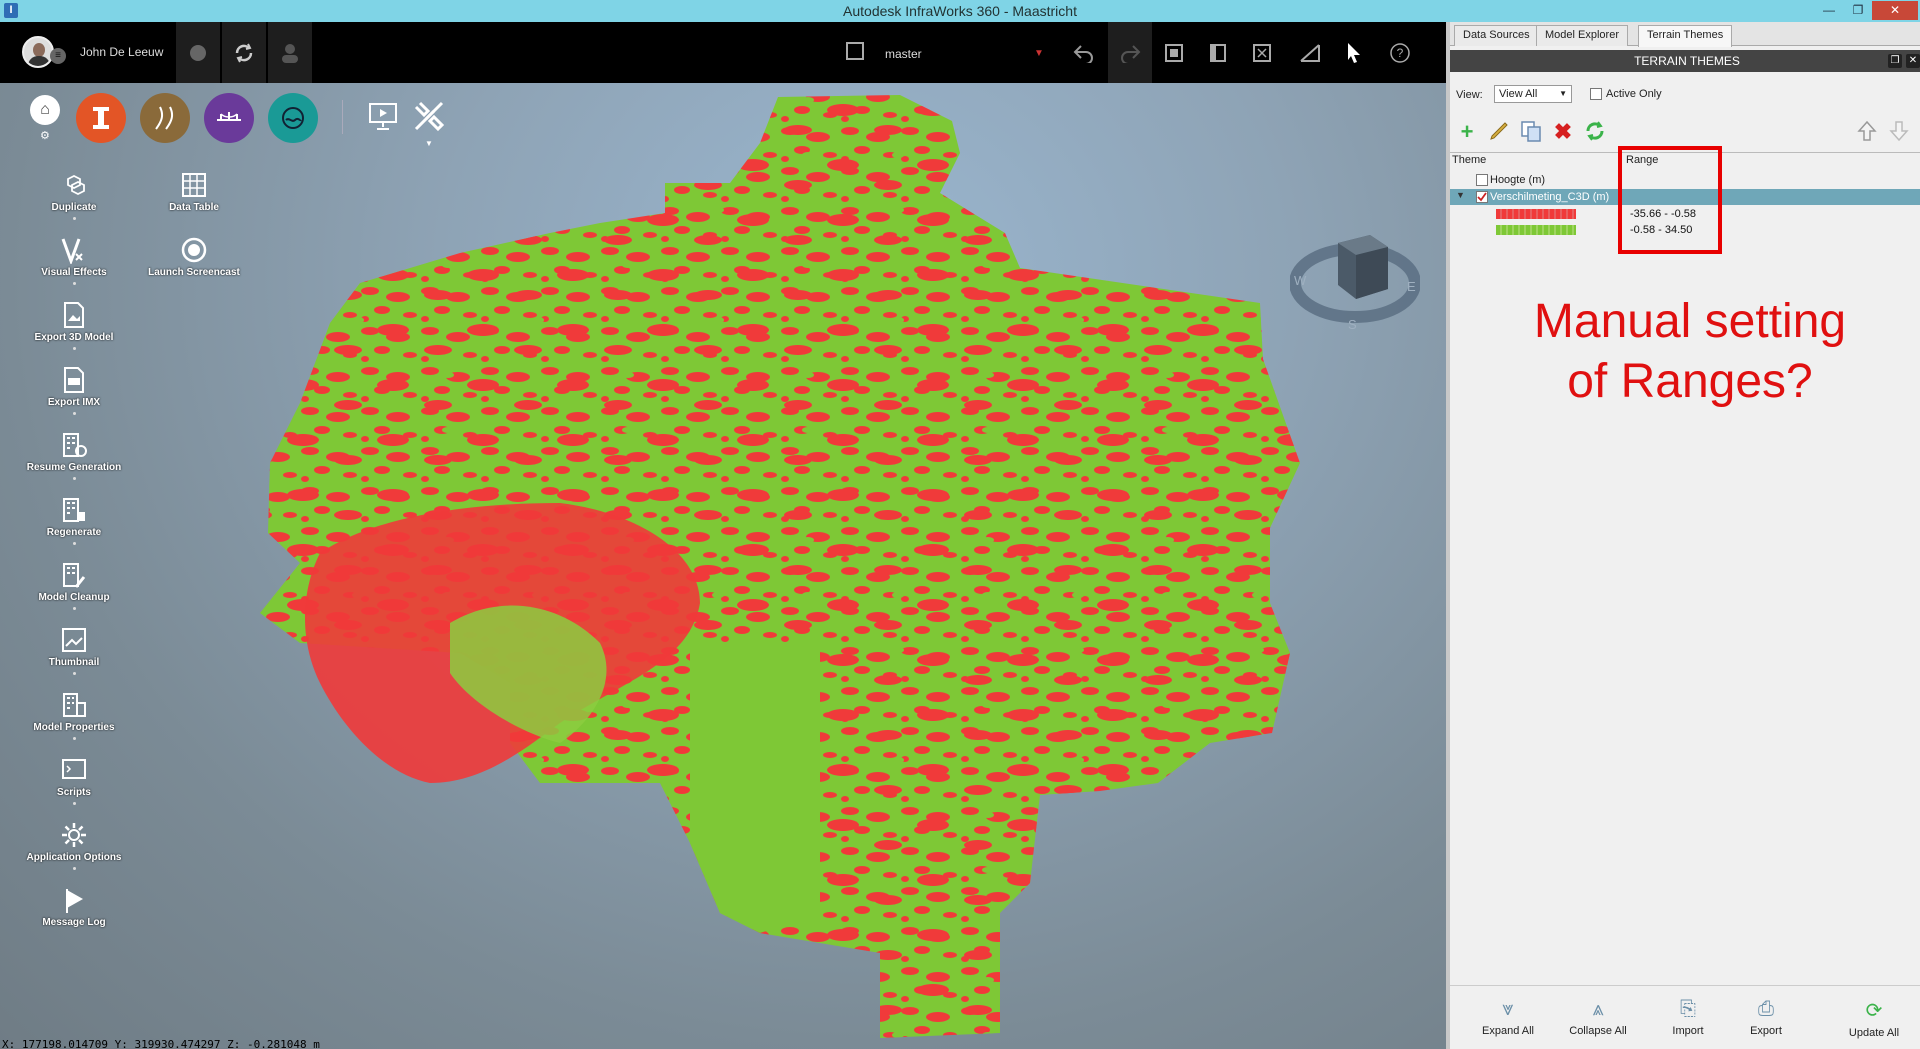 The width and height of the screenshot is (1920, 1049). What do you see at coordinates (74, 662) in the screenshot?
I see `thumbnail-label: Thumbnail` at bounding box center [74, 662].